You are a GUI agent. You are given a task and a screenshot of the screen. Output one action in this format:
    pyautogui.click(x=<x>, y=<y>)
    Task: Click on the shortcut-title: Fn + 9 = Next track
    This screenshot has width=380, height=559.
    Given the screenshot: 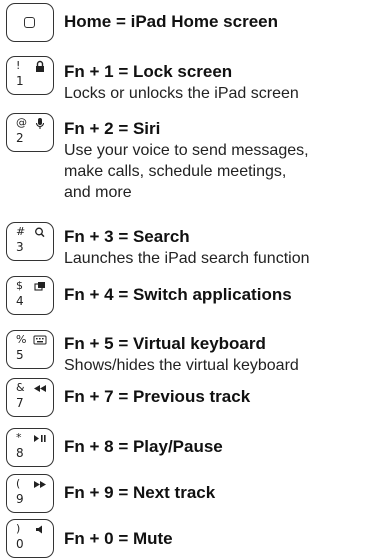 What is the action you would take?
    pyautogui.click(x=140, y=492)
    